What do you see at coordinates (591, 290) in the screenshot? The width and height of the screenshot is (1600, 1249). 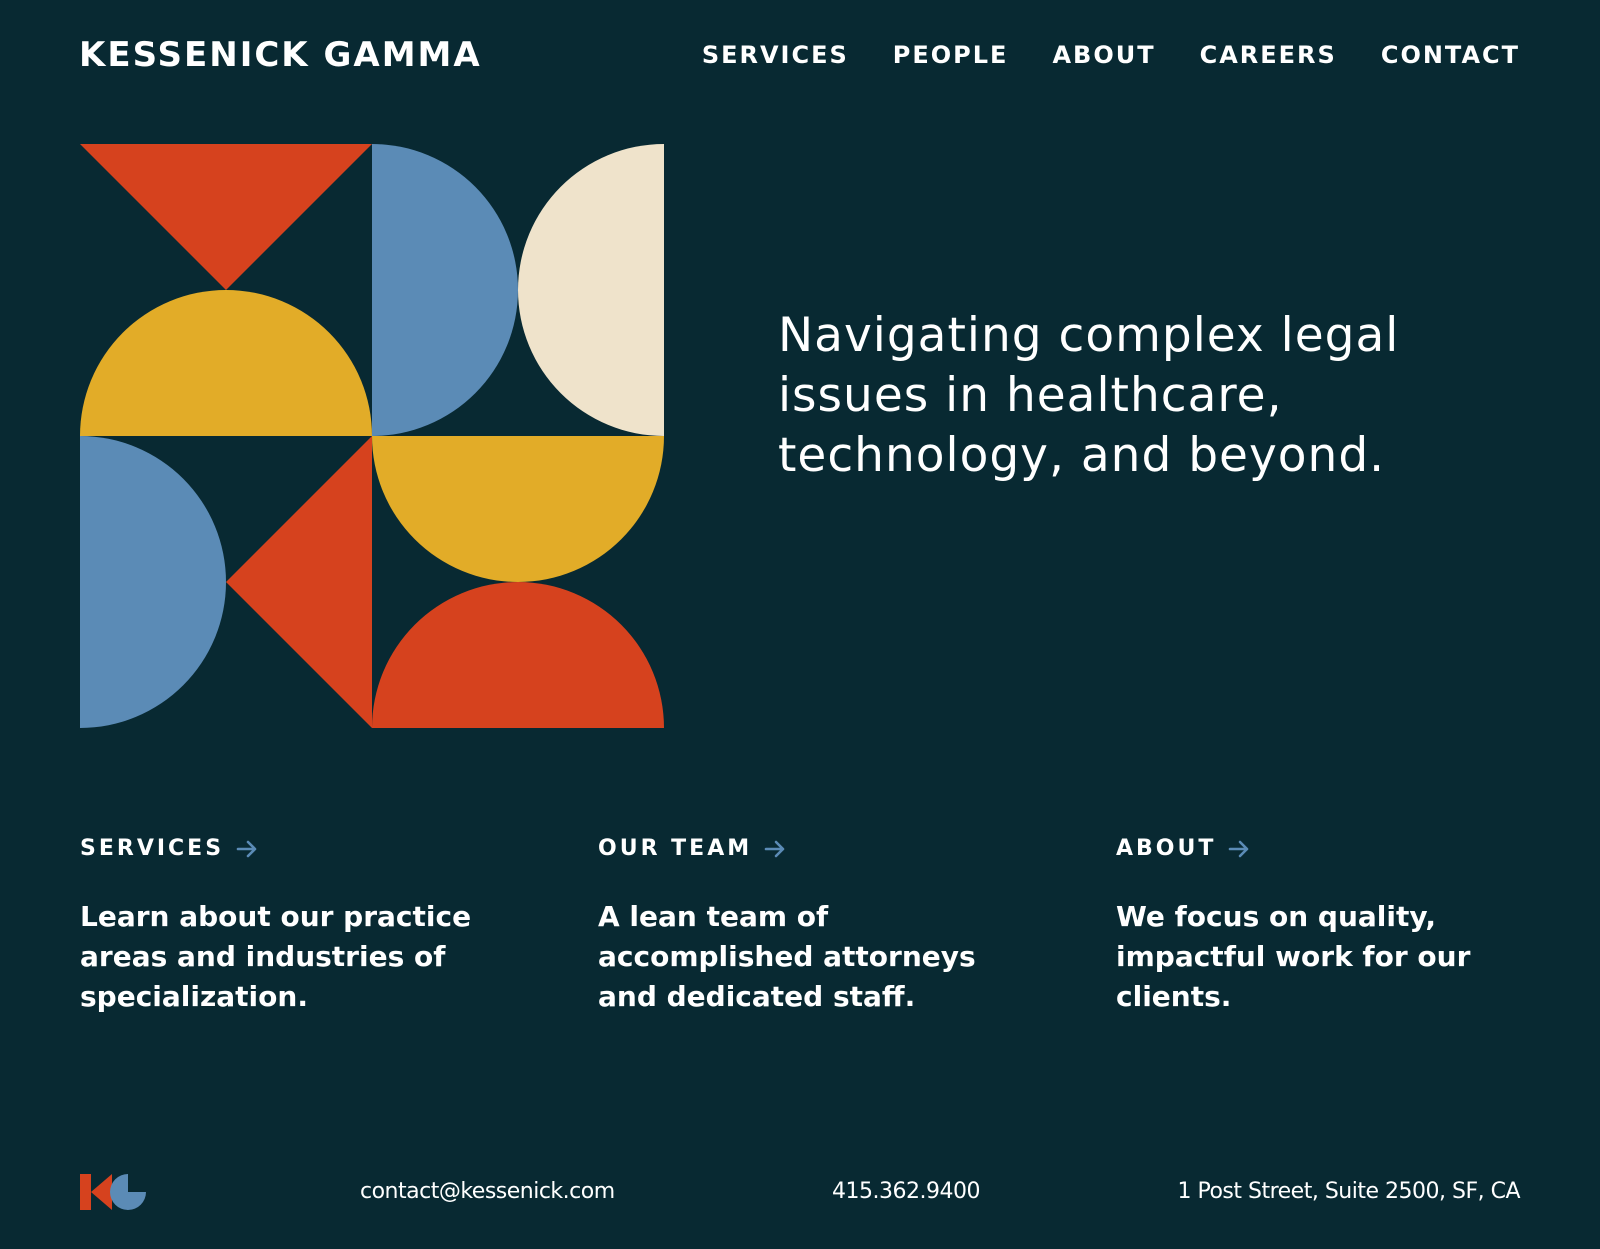 I see `cream-half-circle-shape` at bounding box center [591, 290].